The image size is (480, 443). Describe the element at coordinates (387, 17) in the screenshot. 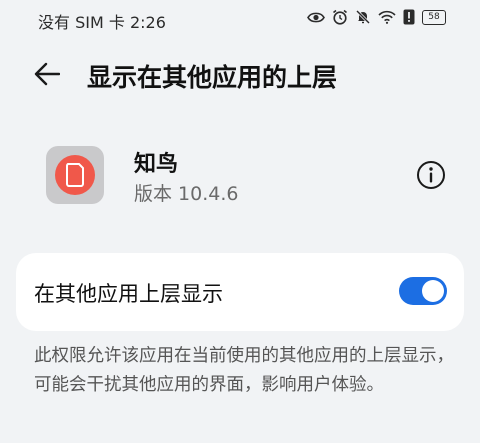

I see `wifi-icon` at that location.